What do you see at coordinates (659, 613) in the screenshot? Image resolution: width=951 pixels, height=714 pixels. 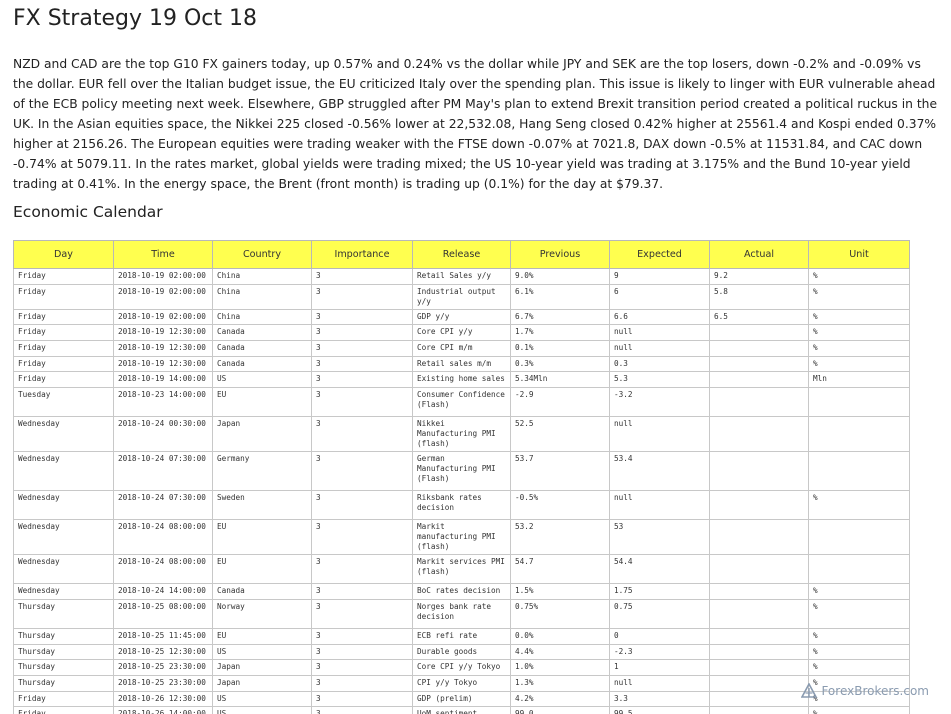 I see `cell-expected: 0.75` at bounding box center [659, 613].